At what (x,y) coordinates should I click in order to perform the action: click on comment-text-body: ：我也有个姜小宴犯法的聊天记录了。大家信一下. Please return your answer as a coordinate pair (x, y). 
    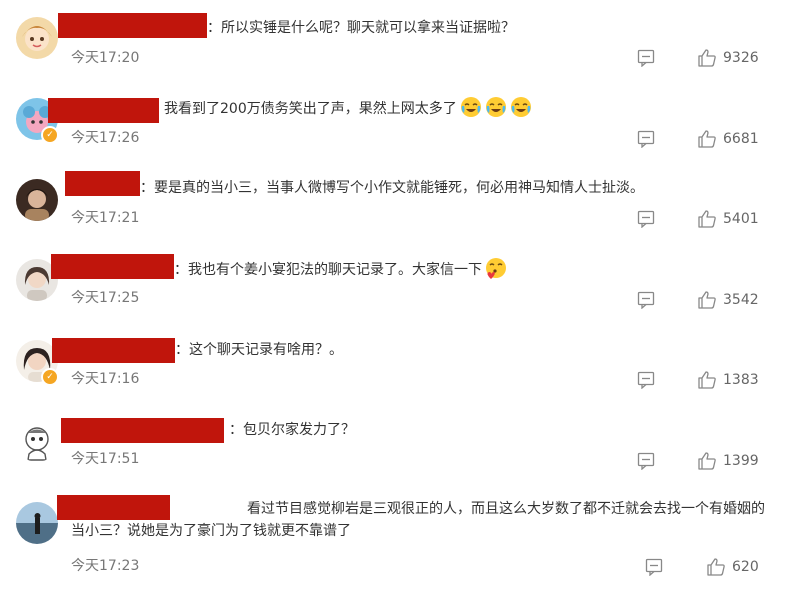
    Looking at the image, I should click on (328, 270).